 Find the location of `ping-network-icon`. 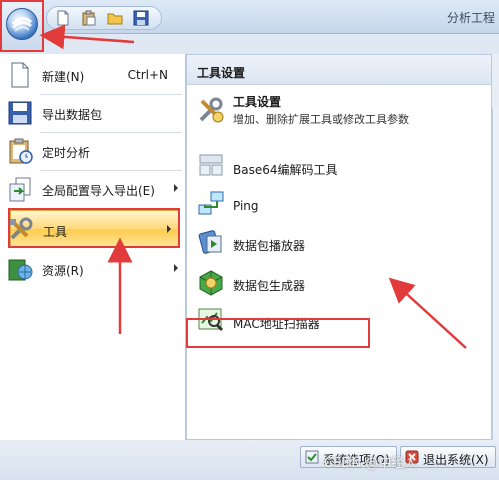

ping-network-icon is located at coordinates (211, 204).